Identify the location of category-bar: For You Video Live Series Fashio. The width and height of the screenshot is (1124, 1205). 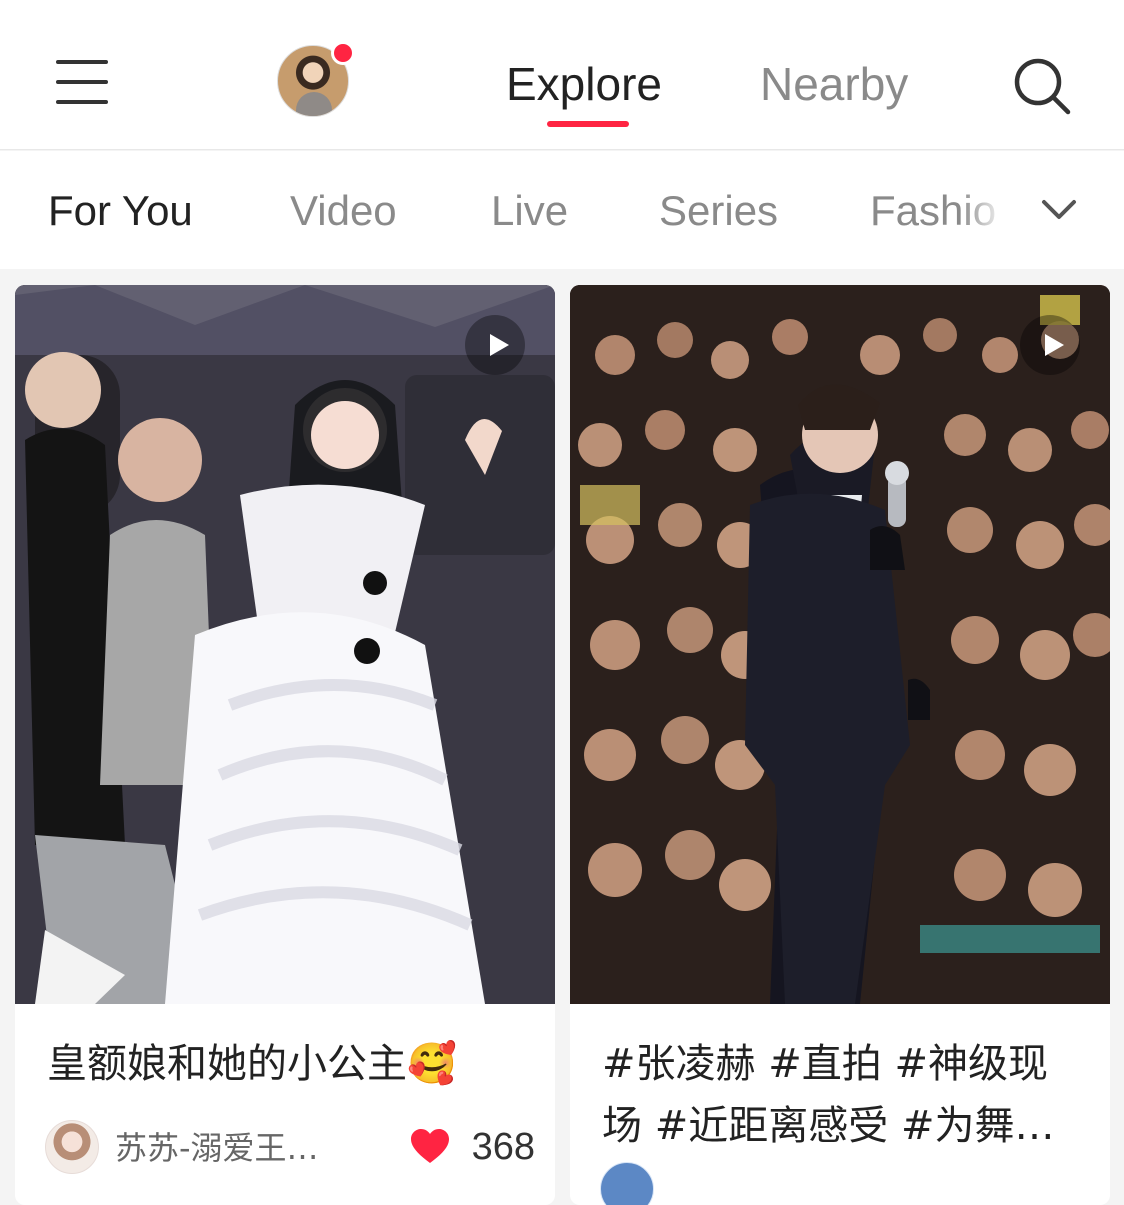
(562, 210).